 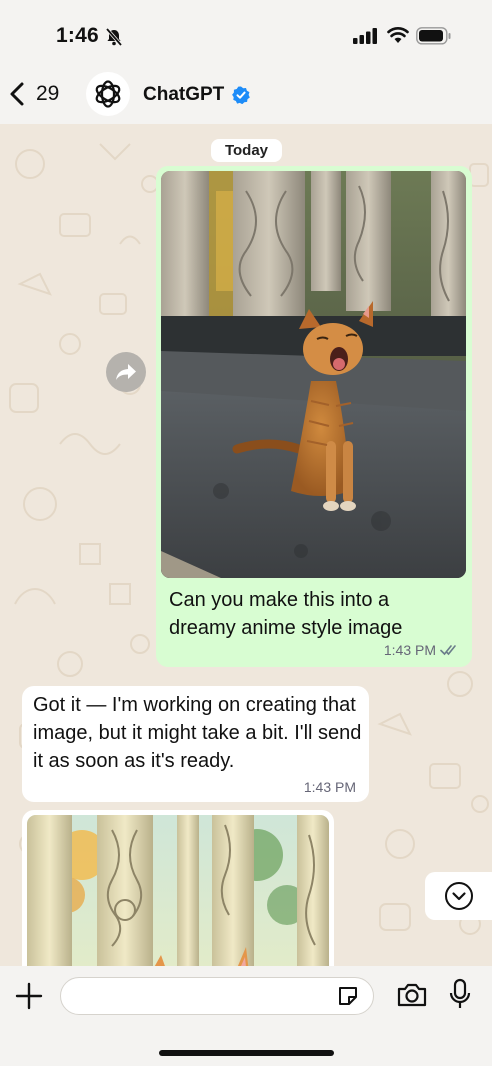 What do you see at coordinates (241, 97) in the screenshot?
I see `verified-badge-icon` at bounding box center [241, 97].